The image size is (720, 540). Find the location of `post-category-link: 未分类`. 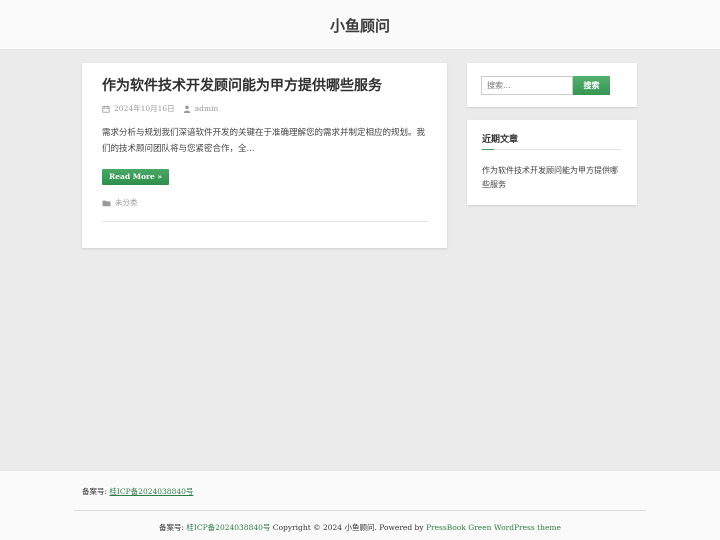

post-category-link: 未分类 is located at coordinates (126, 202).